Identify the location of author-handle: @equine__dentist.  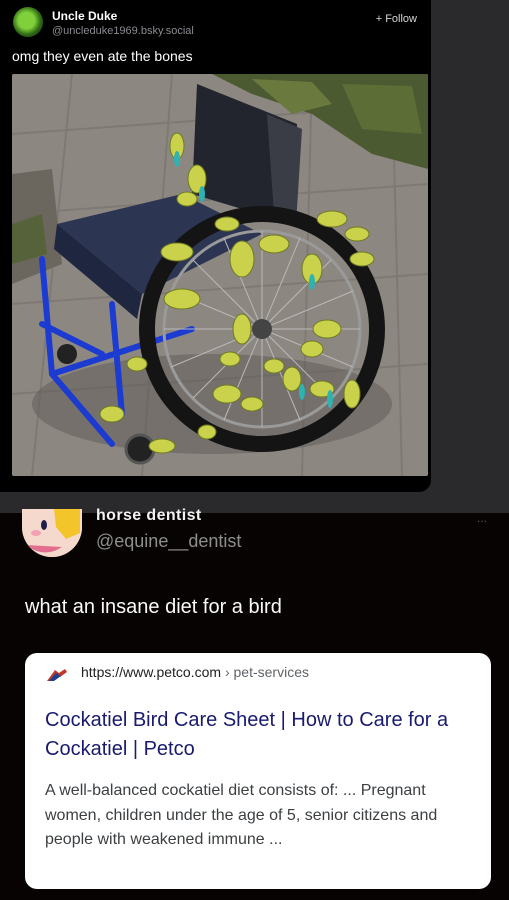
(168, 541).